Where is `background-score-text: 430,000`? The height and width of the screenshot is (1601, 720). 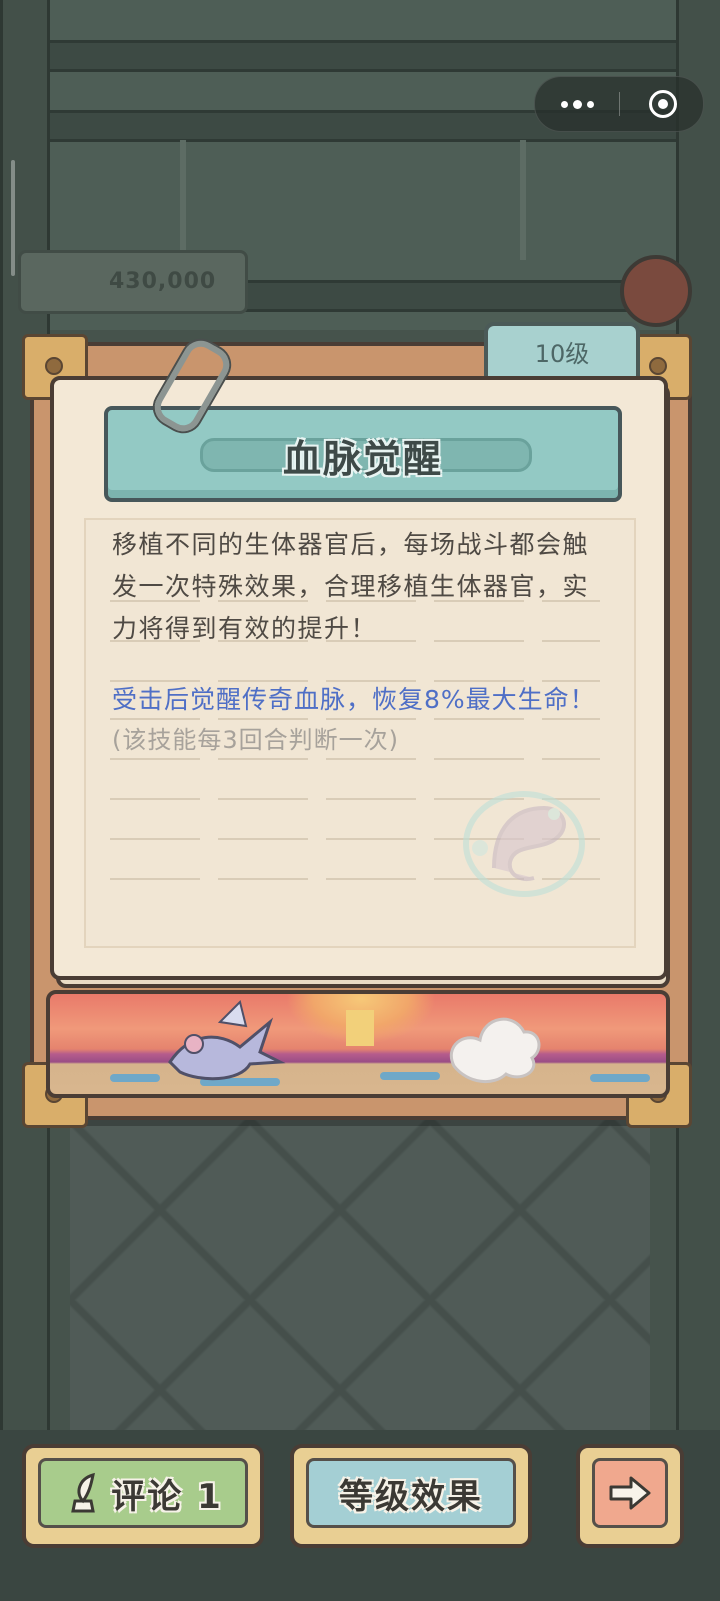
background-score-text: 430,000 is located at coordinates (163, 281).